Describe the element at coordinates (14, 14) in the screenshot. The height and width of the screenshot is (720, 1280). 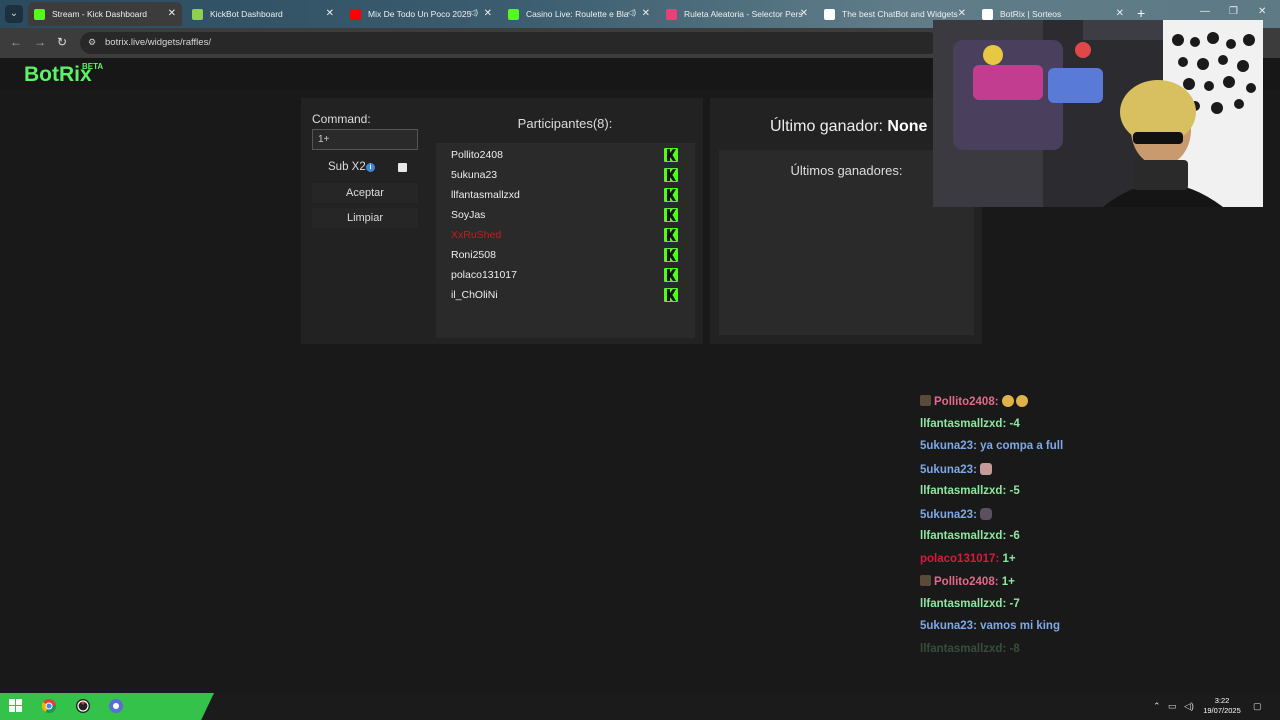
I see `tab-search-button: ⌄` at that location.